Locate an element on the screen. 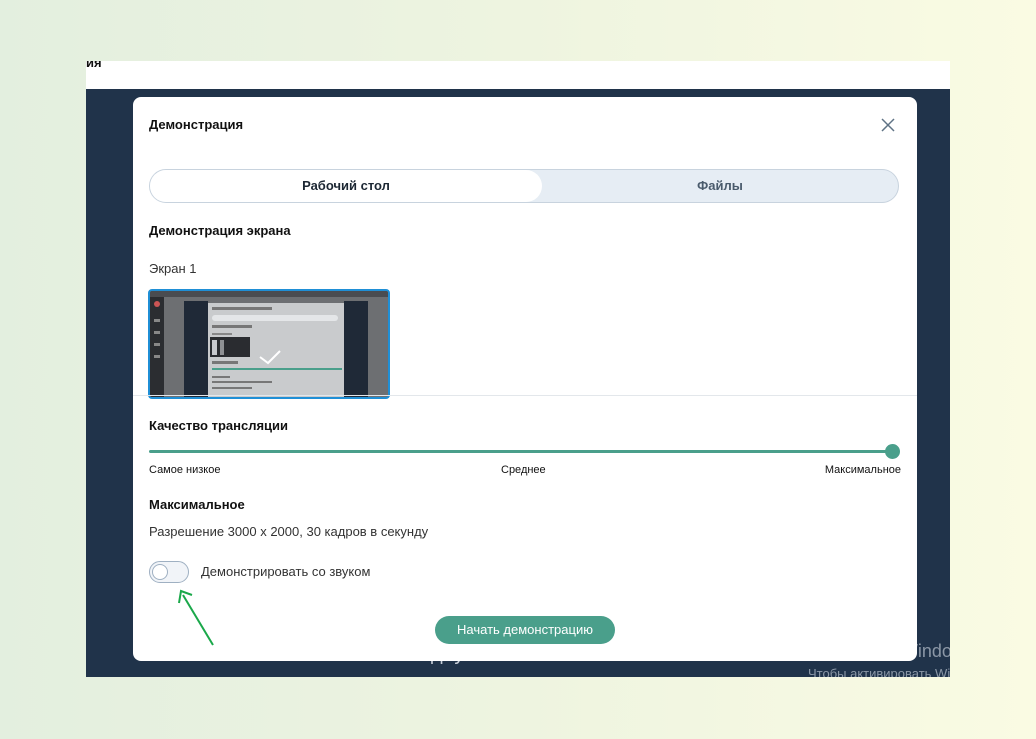 This screenshot has width=1036, height=739. screen-thumbnail is located at coordinates (269, 344).